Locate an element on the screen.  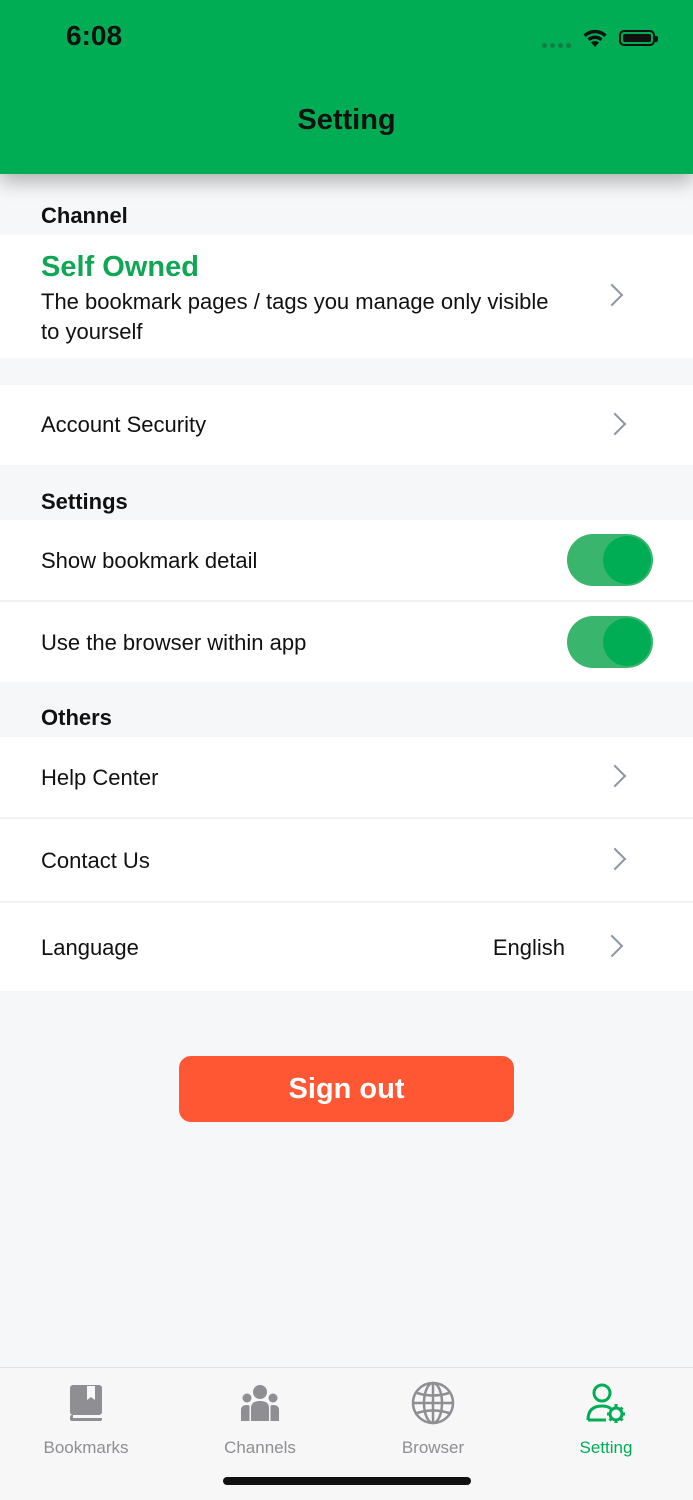
navigation-header: 6:08 Setting is located at coordinates (346, 87).